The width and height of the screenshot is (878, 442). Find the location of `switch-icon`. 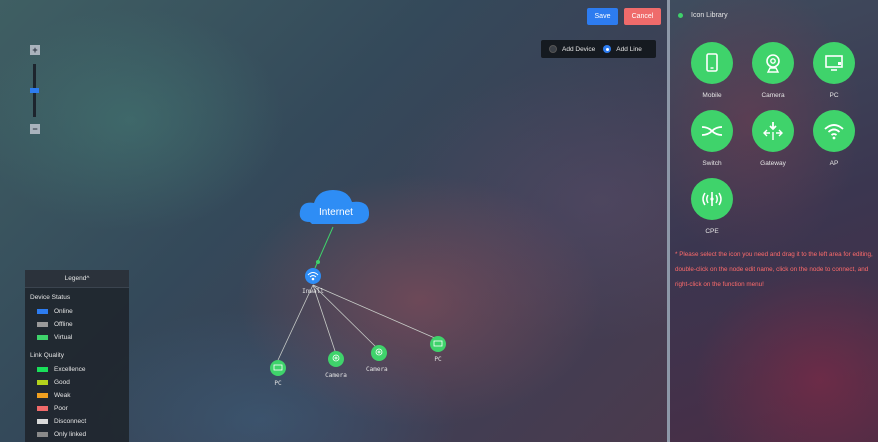

switch-icon is located at coordinates (712, 131).